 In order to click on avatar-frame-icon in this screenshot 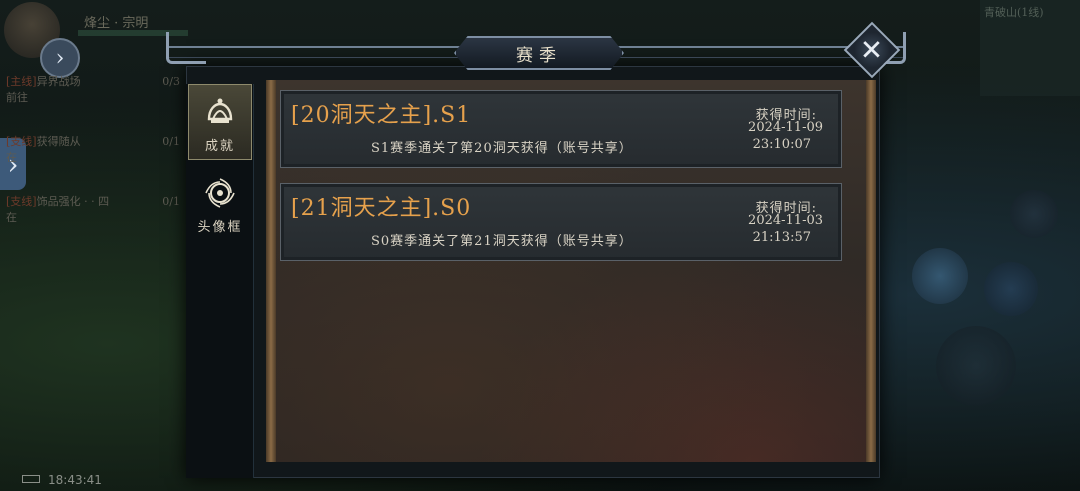, I will do `click(220, 193)`.